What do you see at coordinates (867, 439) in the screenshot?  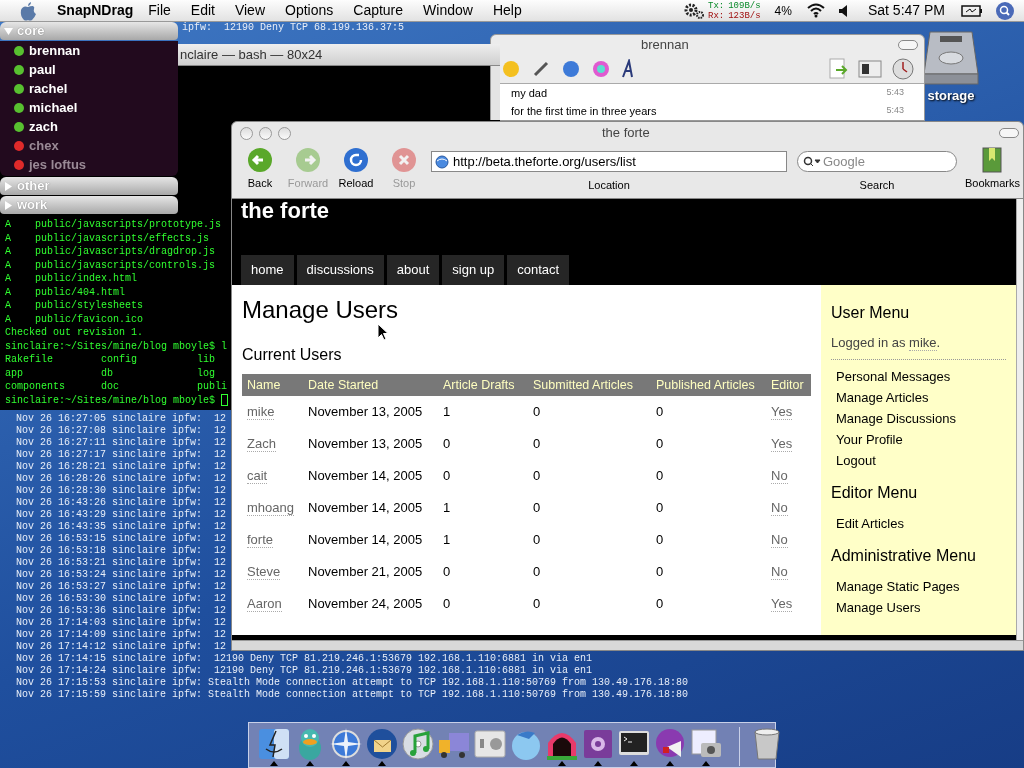 I see `sidebar-link: Your Profile` at bounding box center [867, 439].